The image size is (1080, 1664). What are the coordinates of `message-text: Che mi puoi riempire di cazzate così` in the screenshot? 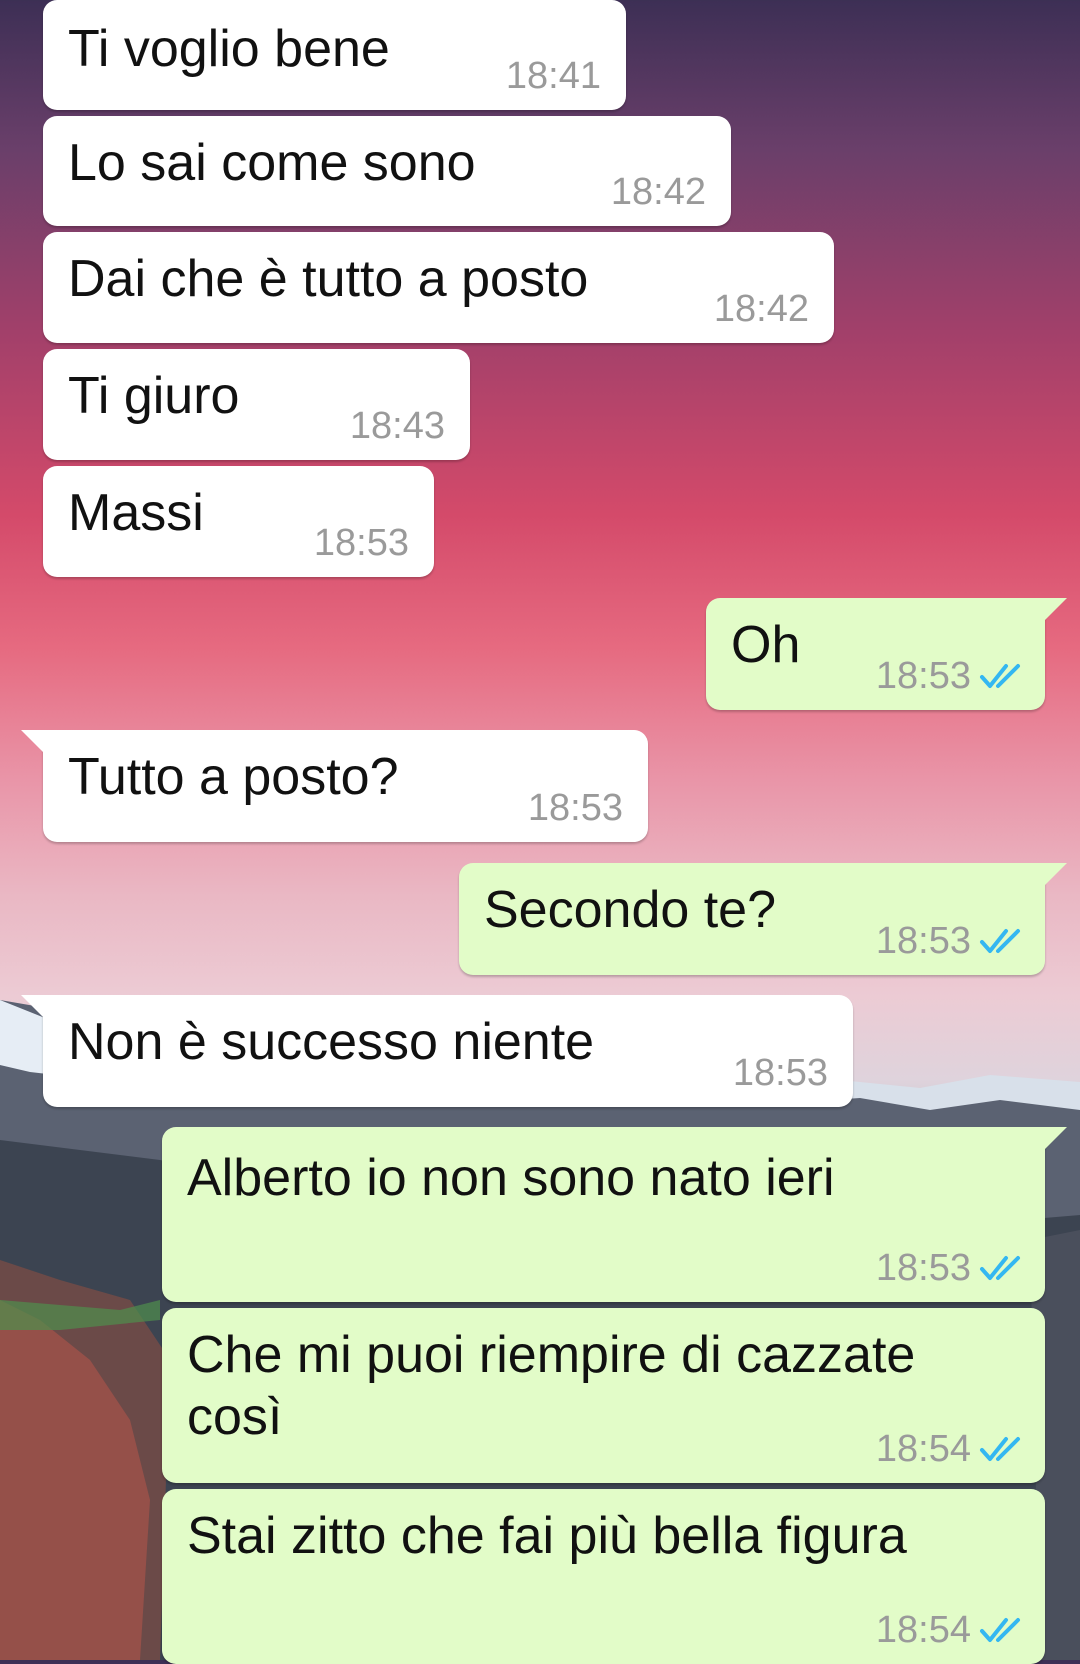 It's located at (551, 1386).